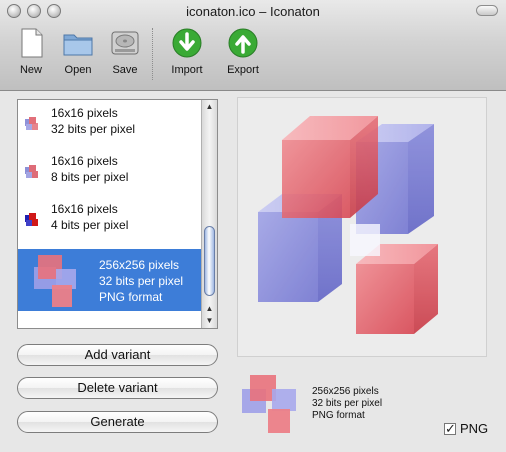 This screenshot has width=506, height=452. I want to click on window-title: iconaton.ico – Iconaton, so click(253, 11).